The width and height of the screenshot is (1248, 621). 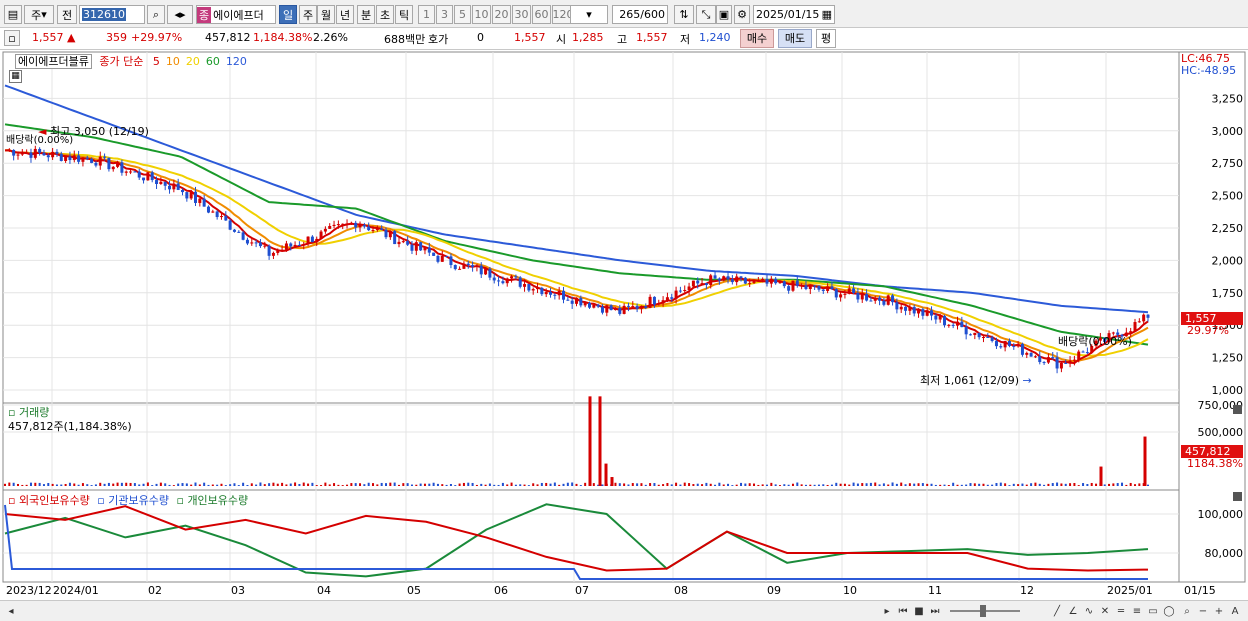 I want to click on draw-rect-icon: ▭, so click(x=1153, y=611).